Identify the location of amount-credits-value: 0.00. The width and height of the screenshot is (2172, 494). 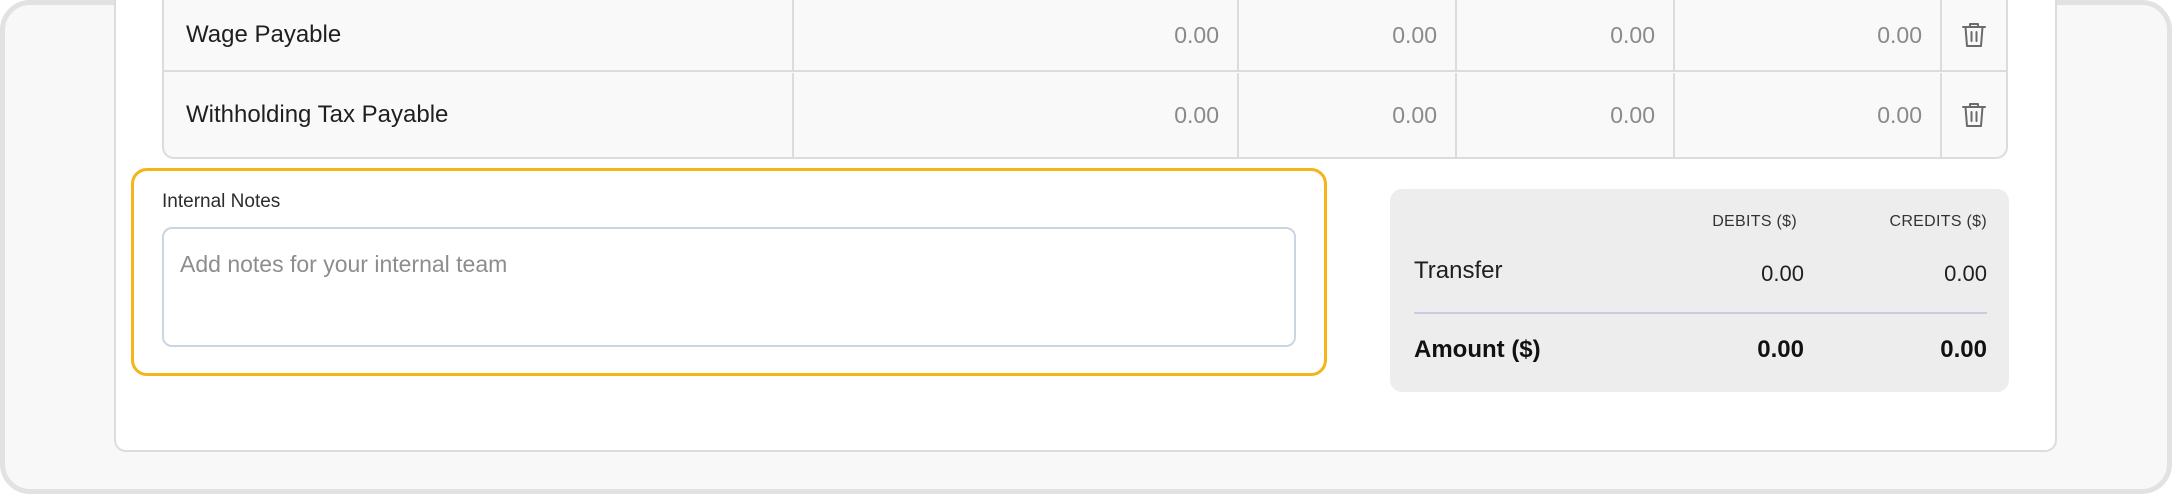
(1963, 349).